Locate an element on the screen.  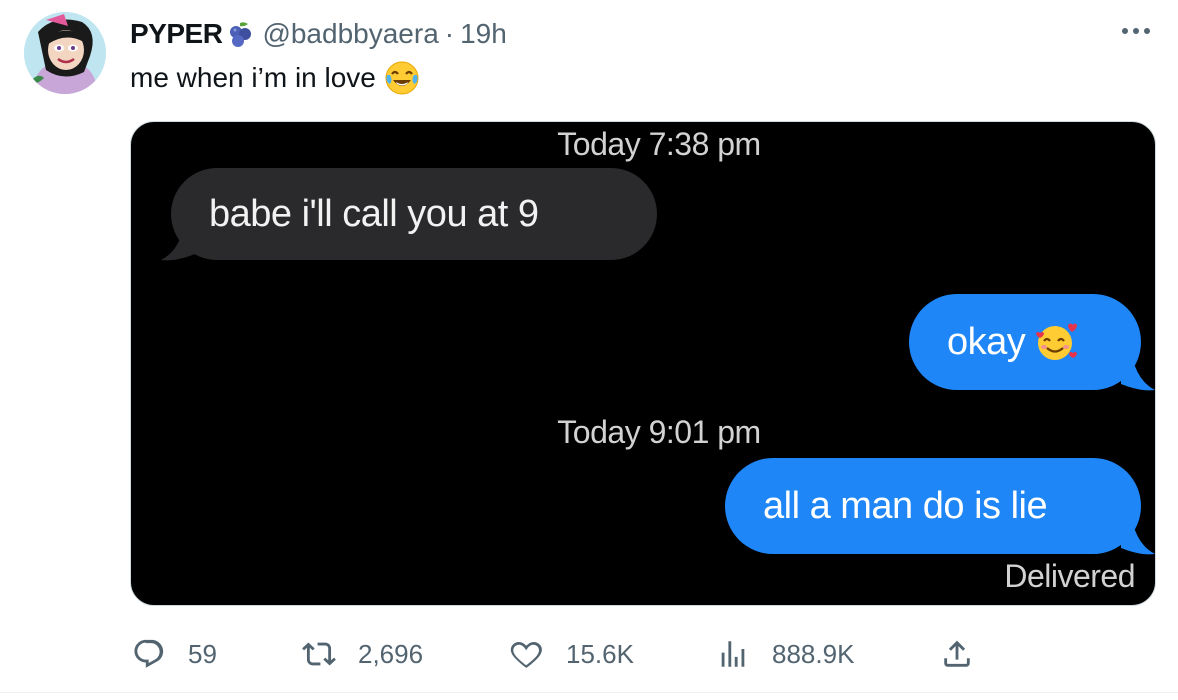
like-count: 15.6K is located at coordinates (600, 653).